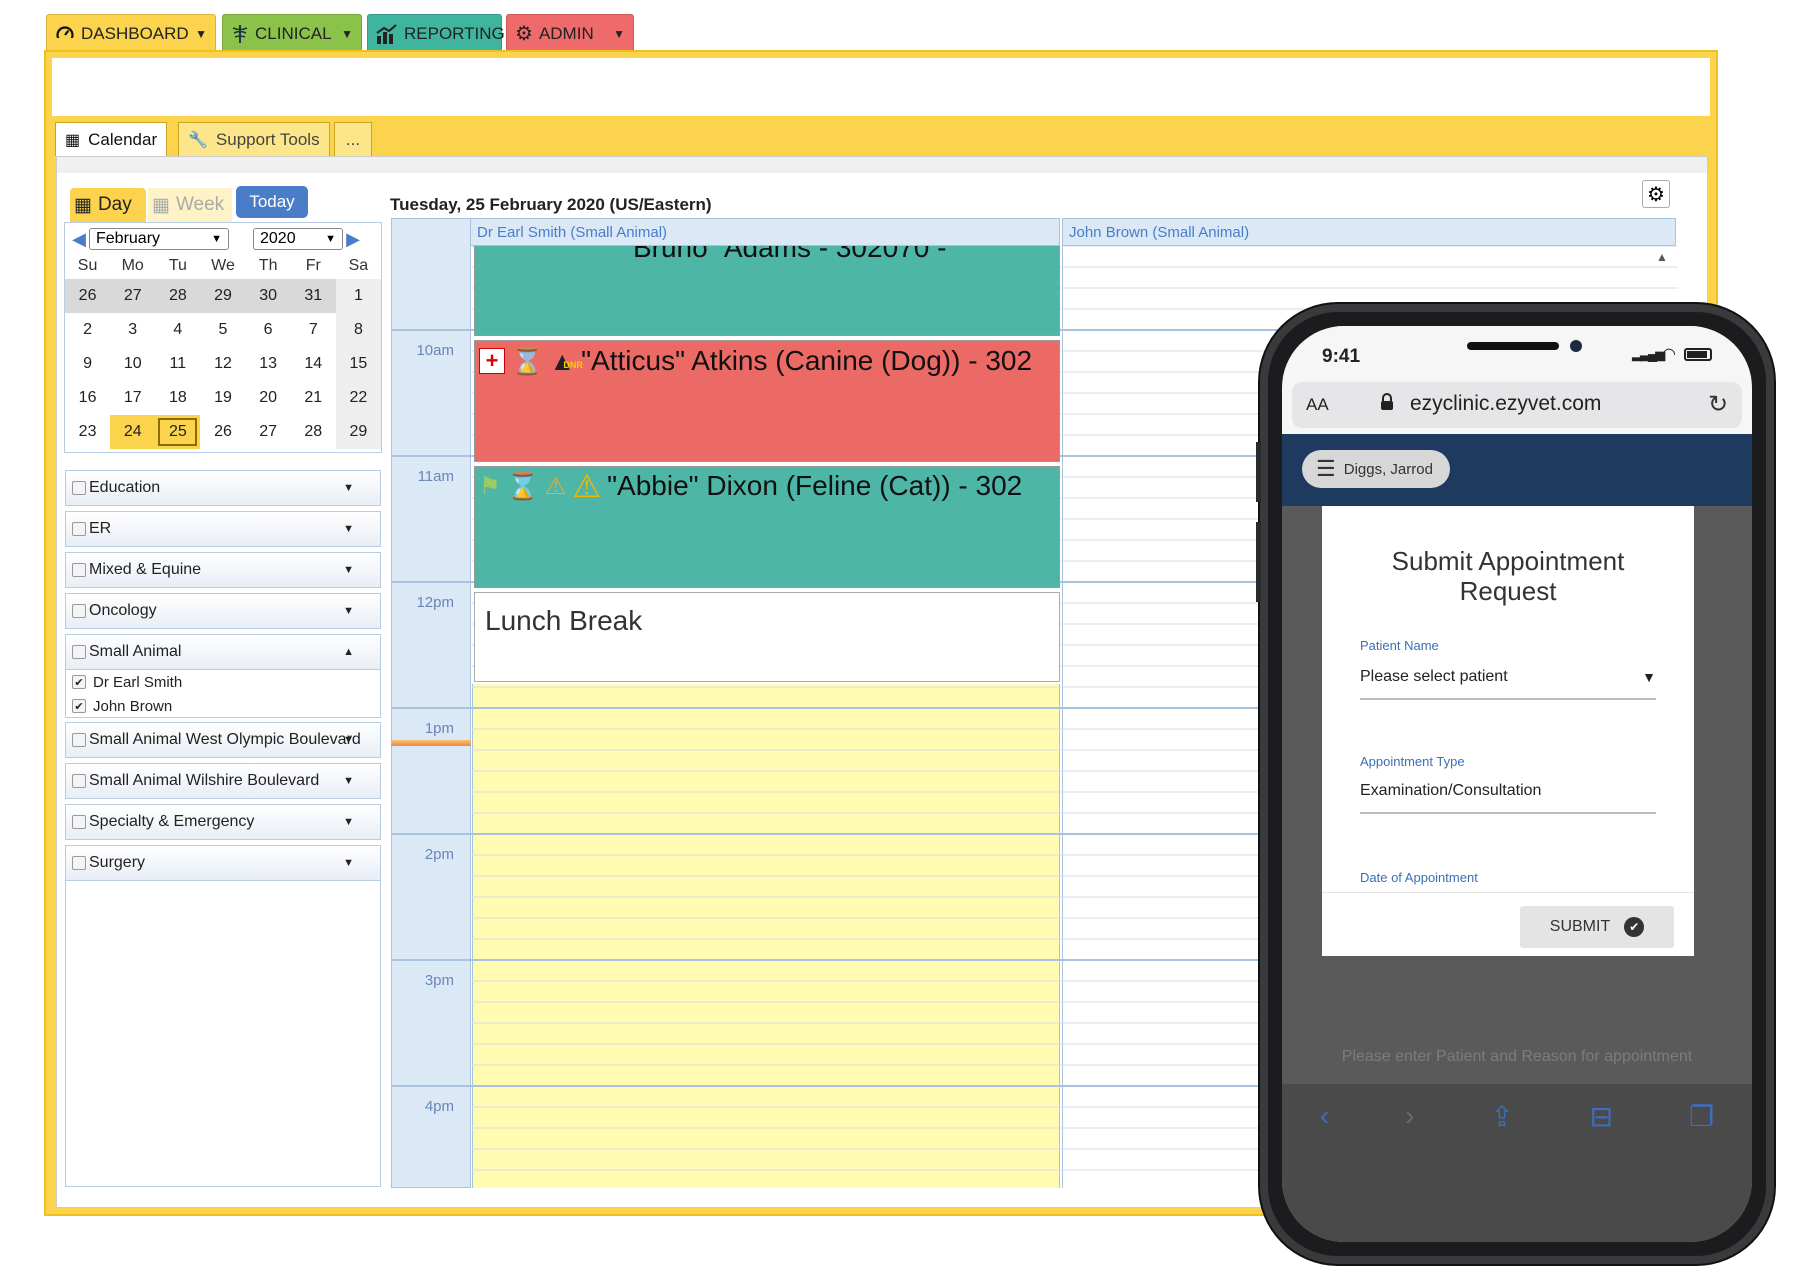 The height and width of the screenshot is (1270, 1800). I want to click on calendar-day: 4, so click(177, 330).